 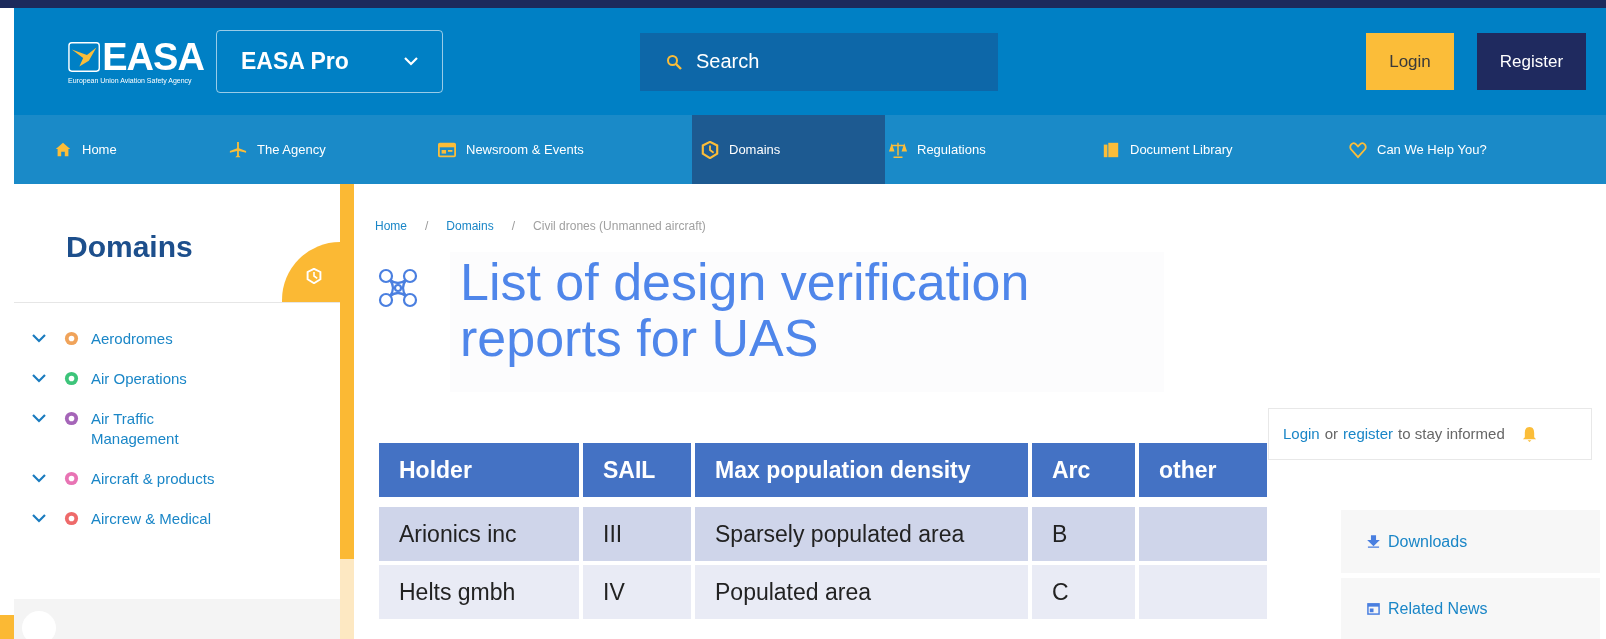 I want to click on bell-icon, so click(x=1529, y=434).